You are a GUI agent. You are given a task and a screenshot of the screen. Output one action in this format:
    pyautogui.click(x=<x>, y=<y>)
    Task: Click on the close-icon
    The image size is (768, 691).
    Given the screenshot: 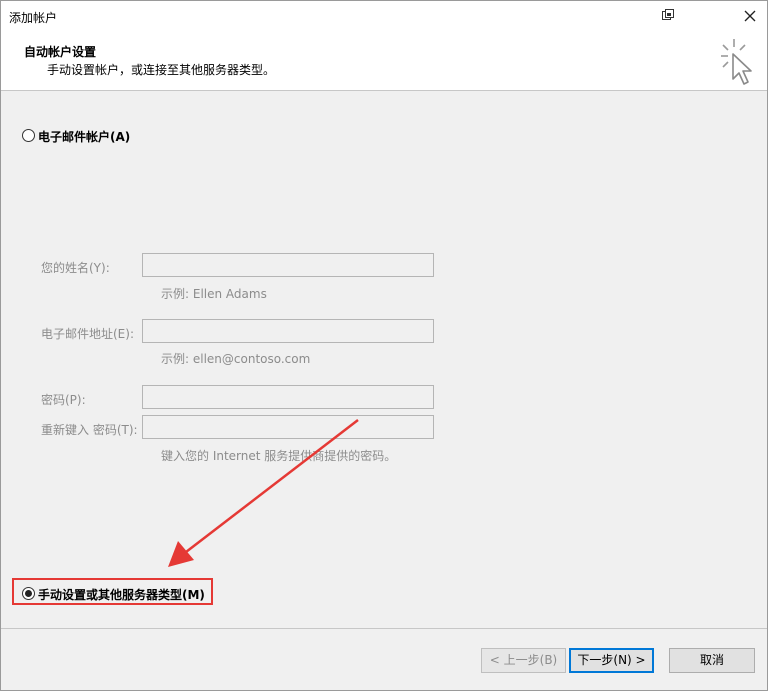 What is the action you would take?
    pyautogui.click(x=750, y=16)
    